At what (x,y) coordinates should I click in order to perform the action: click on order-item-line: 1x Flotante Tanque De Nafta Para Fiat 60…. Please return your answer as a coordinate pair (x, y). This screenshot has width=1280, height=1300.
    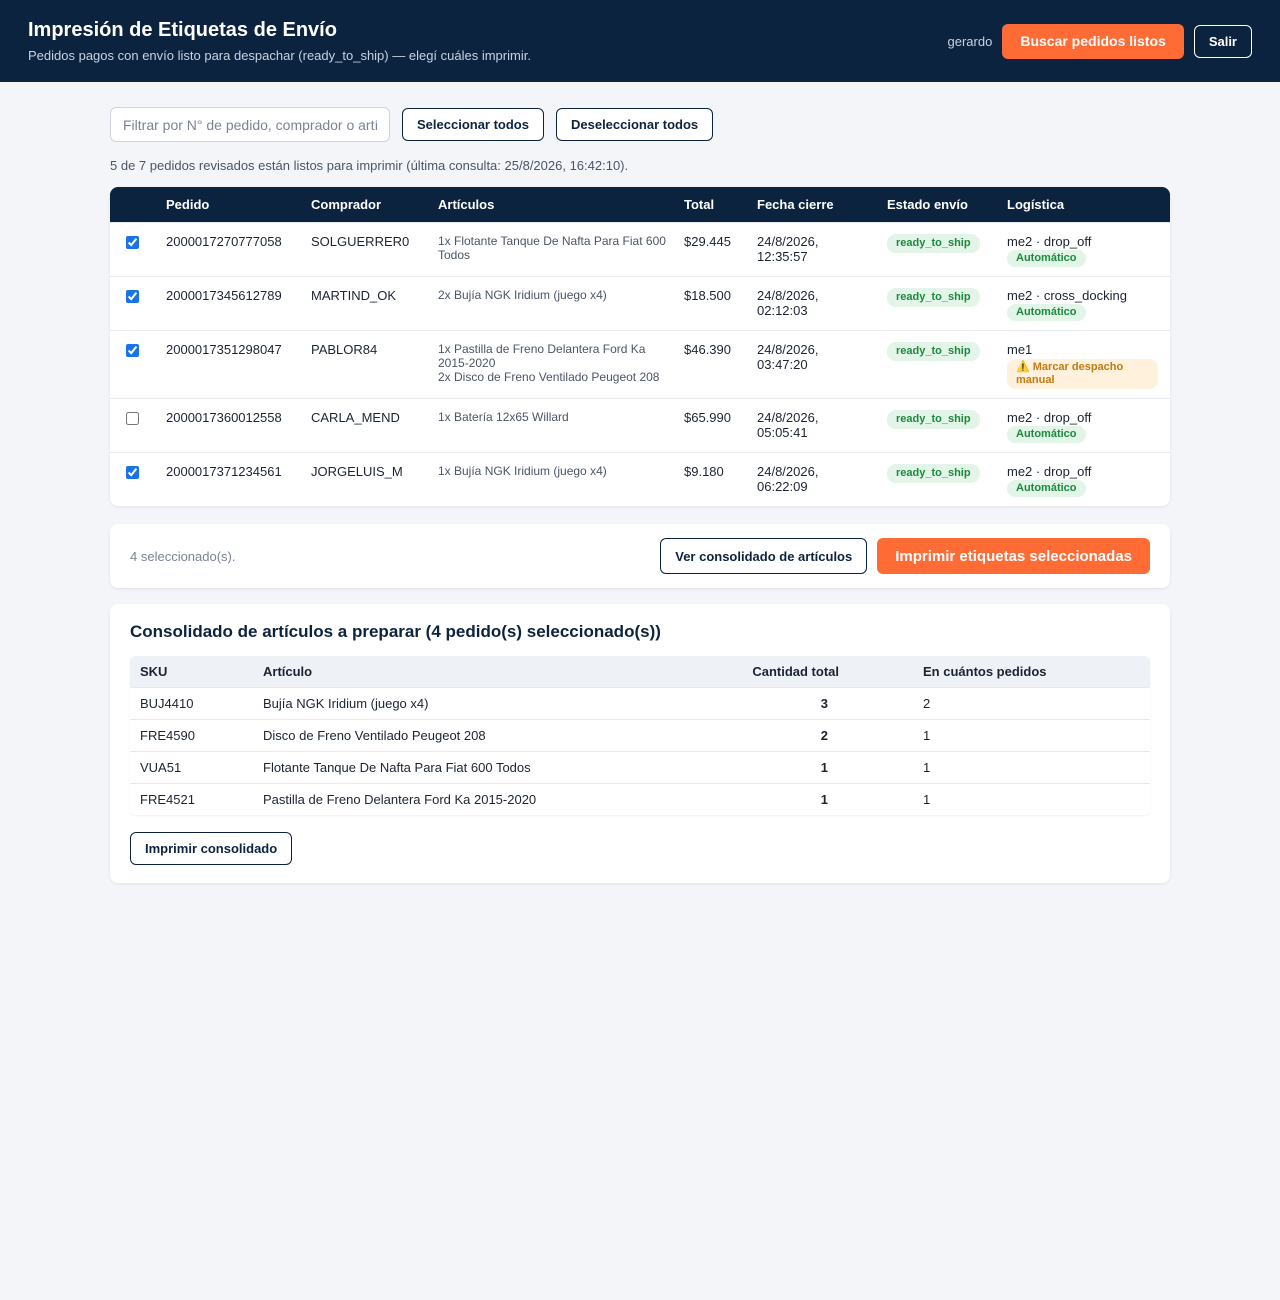
    Looking at the image, I should click on (552, 248).